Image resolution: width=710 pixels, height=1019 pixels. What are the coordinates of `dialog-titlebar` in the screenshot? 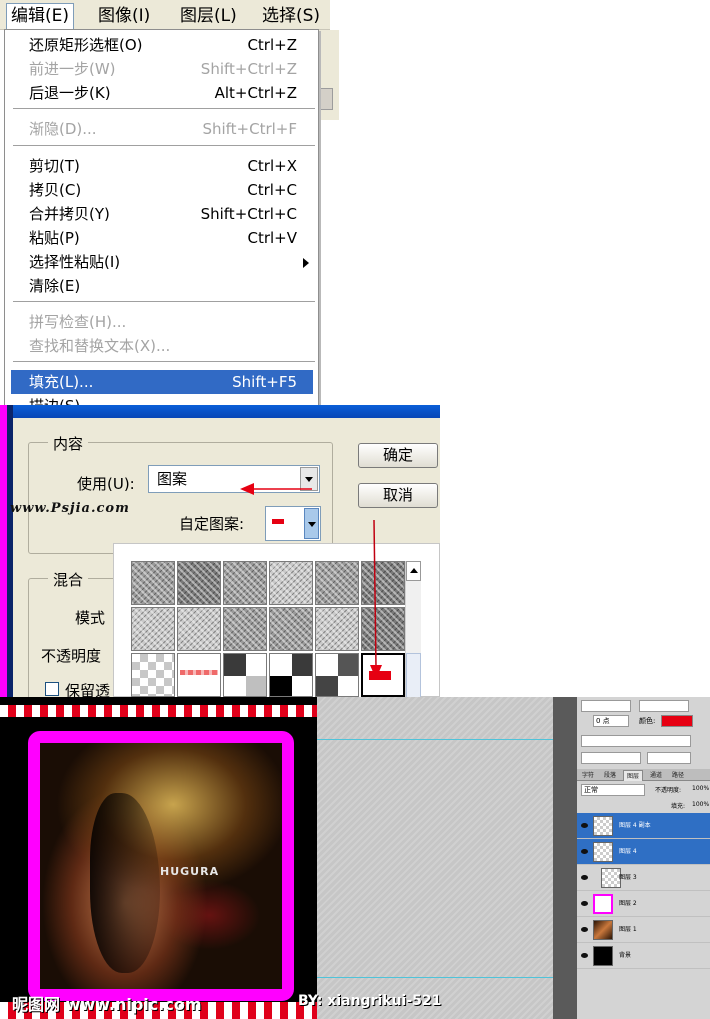 It's located at (226, 411).